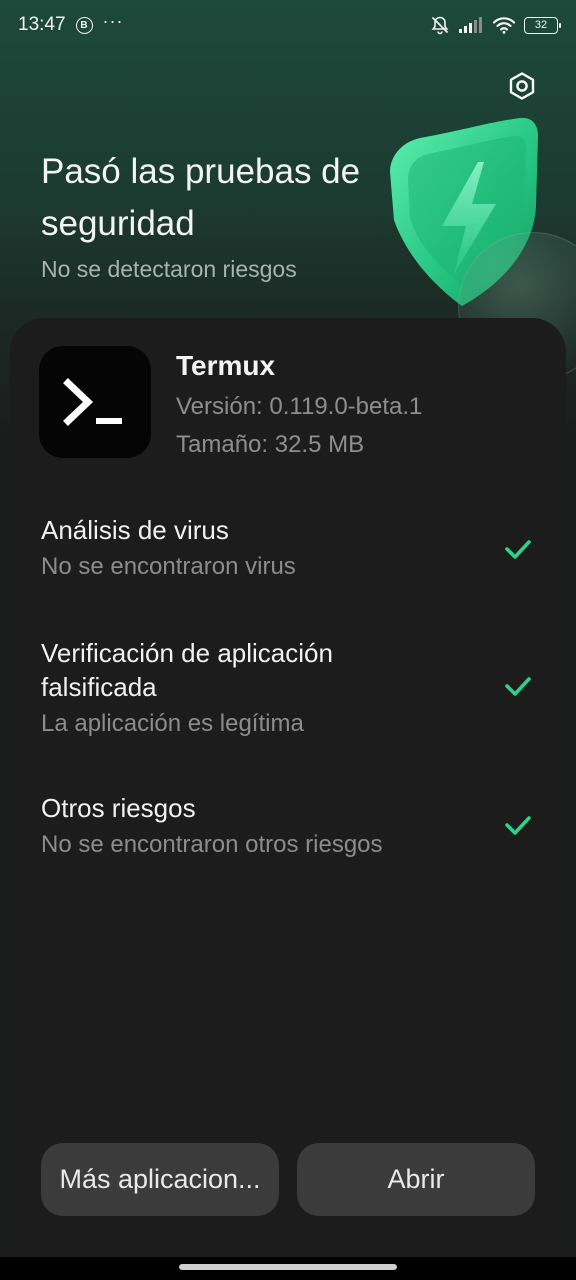  I want to click on check-title: Análisis de virus, so click(135, 530).